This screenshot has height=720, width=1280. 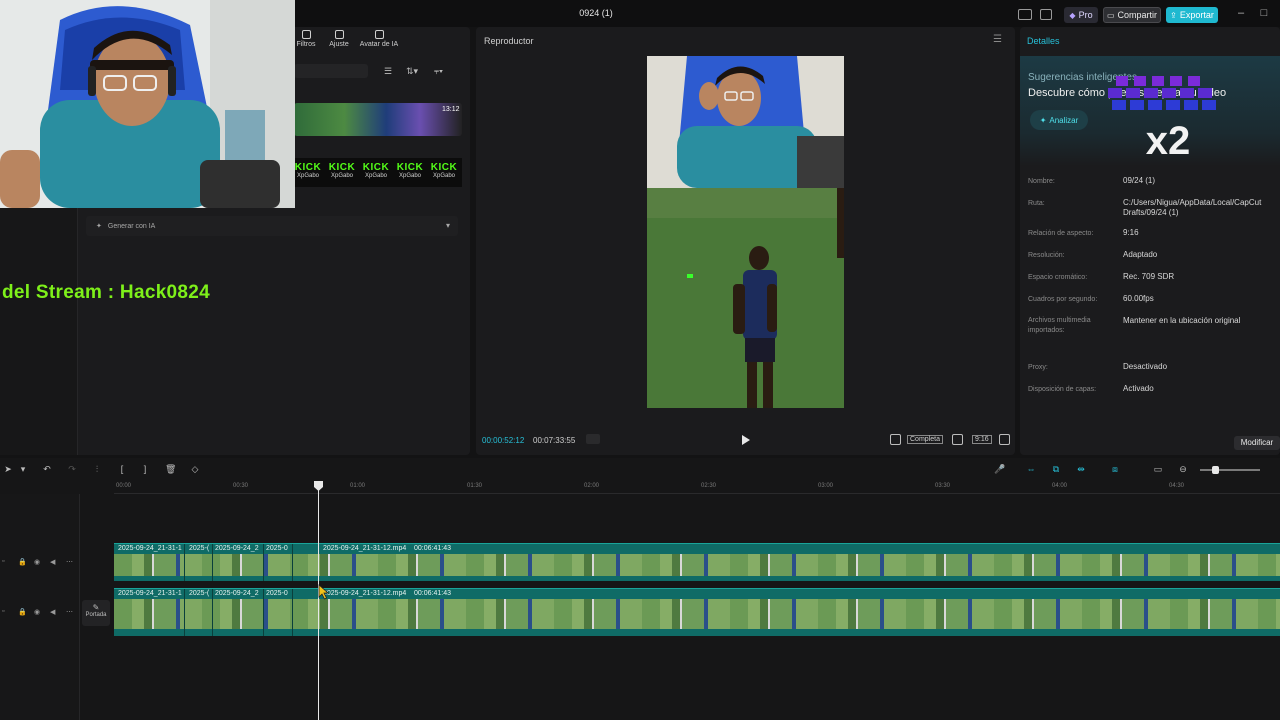 What do you see at coordinates (124, 486) in the screenshot?
I see `ruler-tick: 00:00` at bounding box center [124, 486].